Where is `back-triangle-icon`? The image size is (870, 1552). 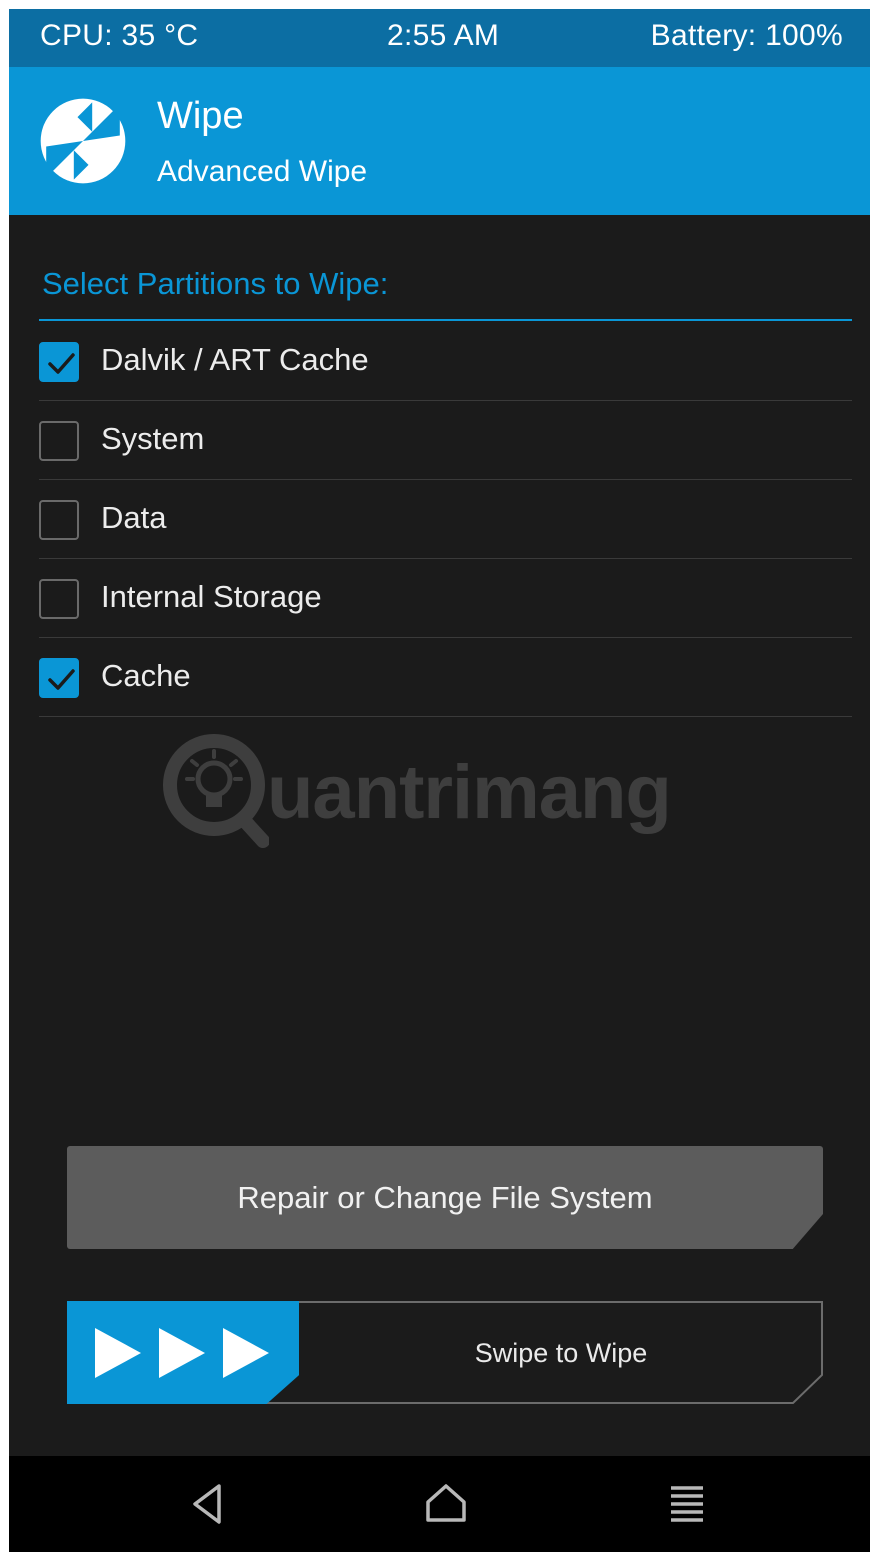
back-triangle-icon is located at coordinates (209, 1504).